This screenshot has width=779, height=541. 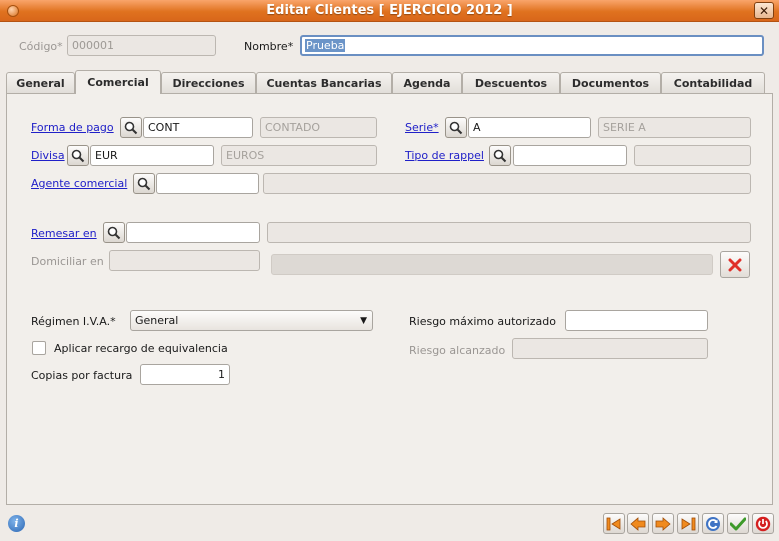 I want to click on agente-search-button, so click(x=144, y=183).